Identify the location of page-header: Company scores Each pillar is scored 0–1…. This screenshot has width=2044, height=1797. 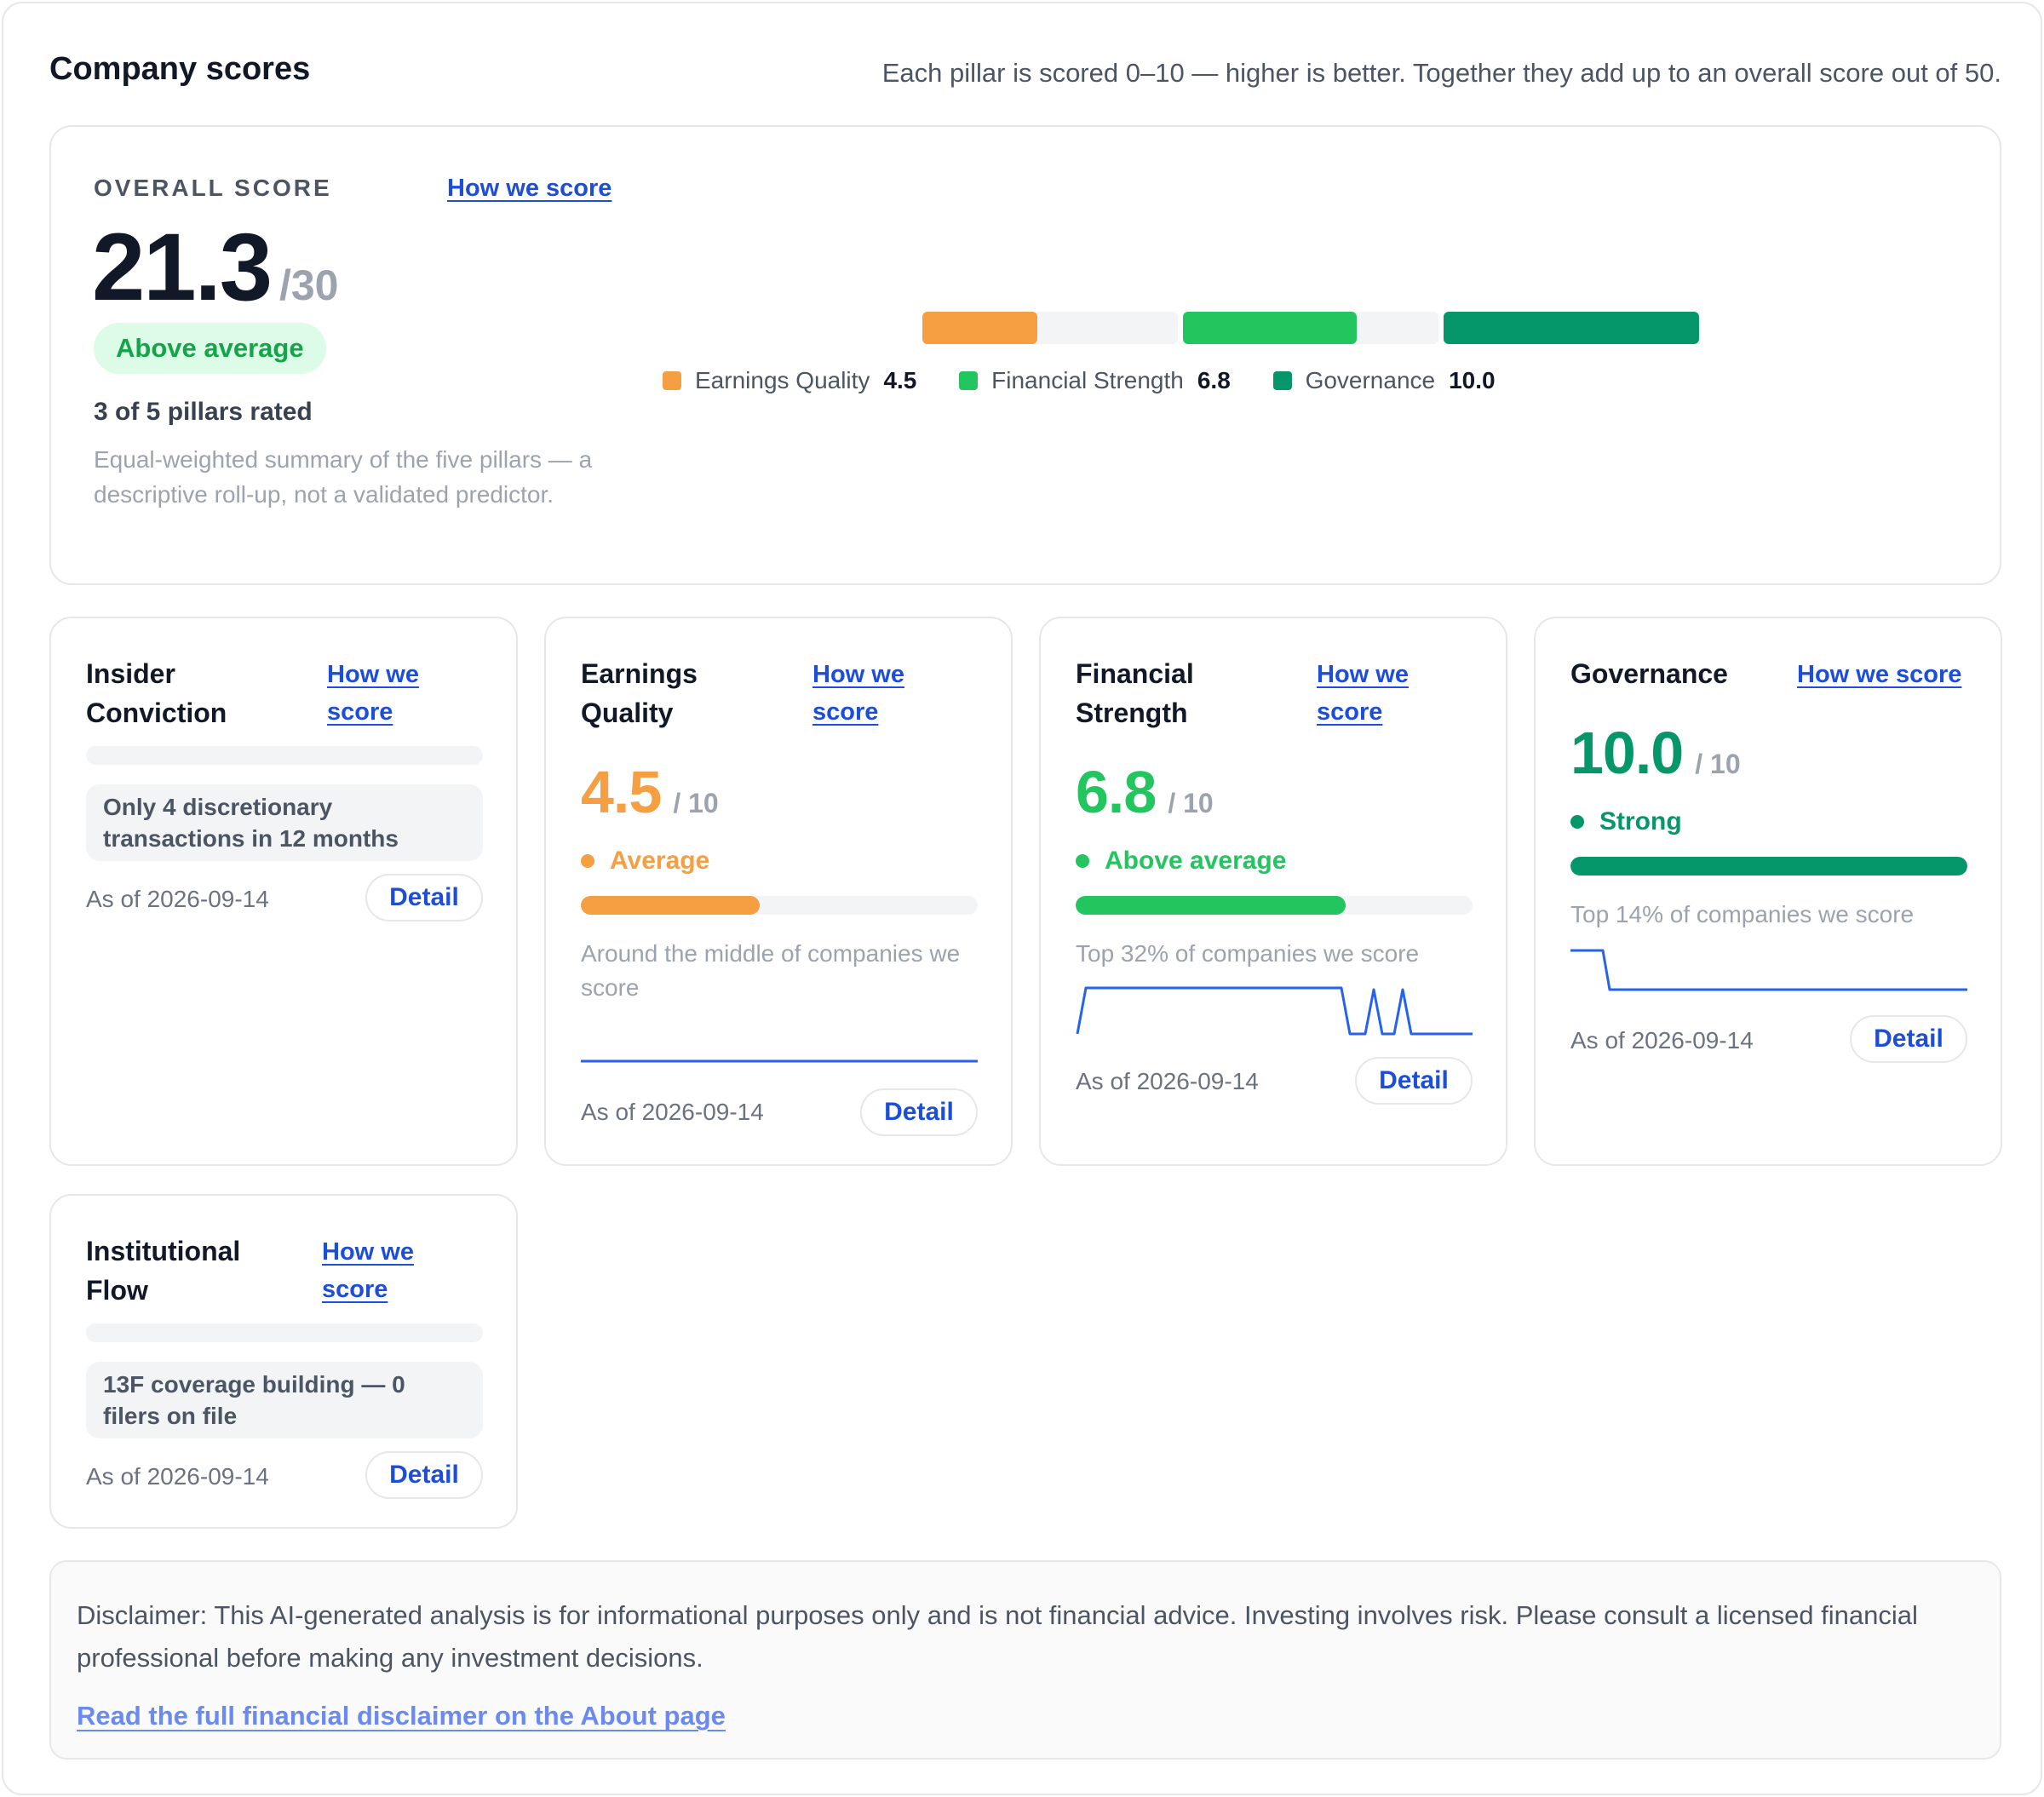
(1025, 72).